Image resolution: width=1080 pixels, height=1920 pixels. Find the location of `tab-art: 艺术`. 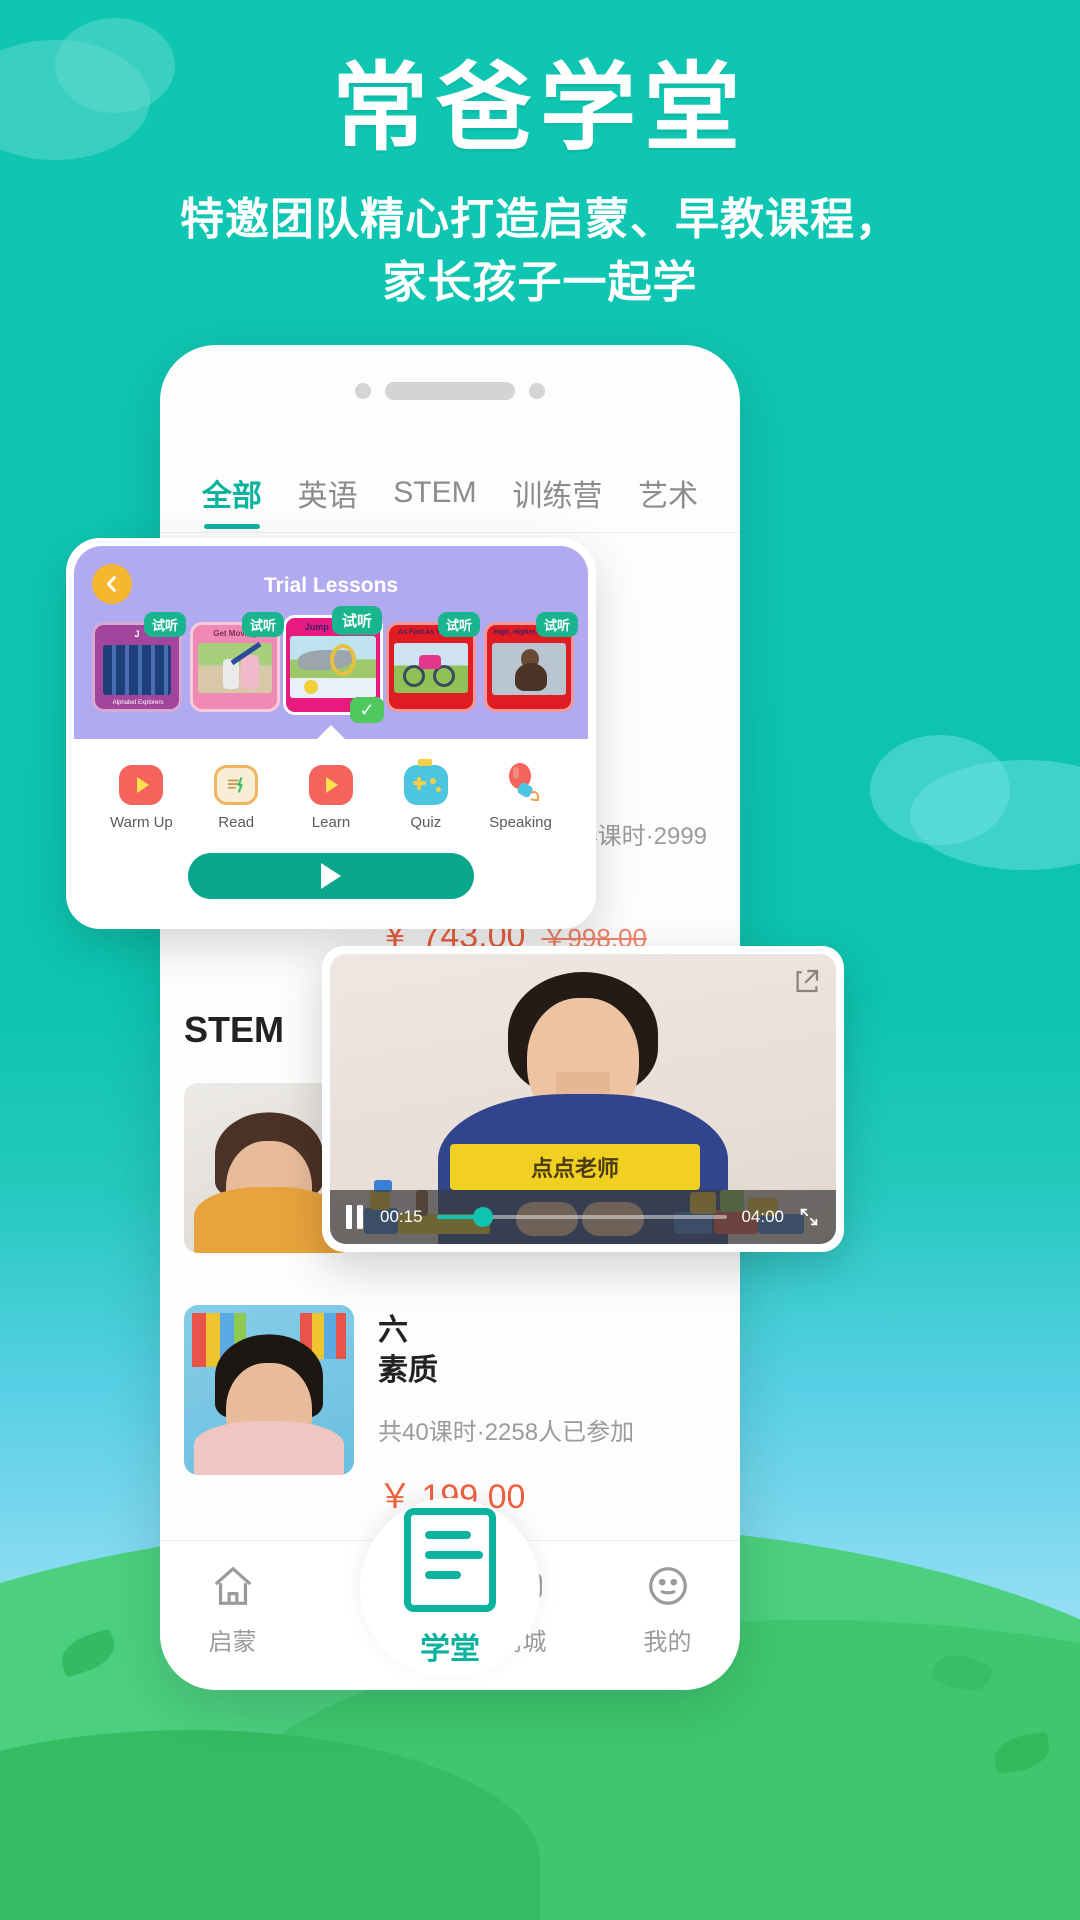

tab-art: 艺术 is located at coordinates (668, 500).